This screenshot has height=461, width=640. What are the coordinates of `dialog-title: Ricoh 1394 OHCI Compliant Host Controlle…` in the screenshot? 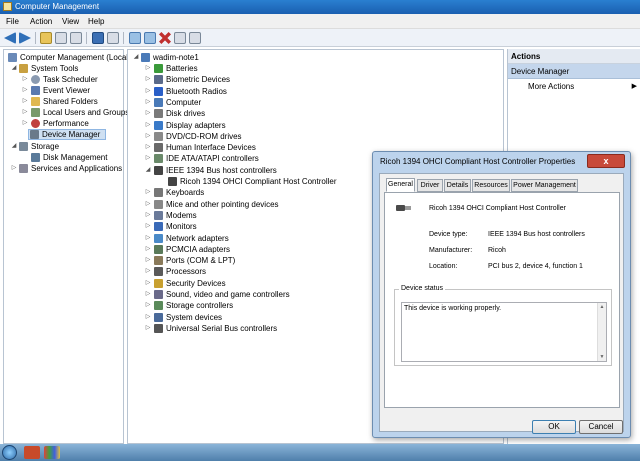 It's located at (478, 161).